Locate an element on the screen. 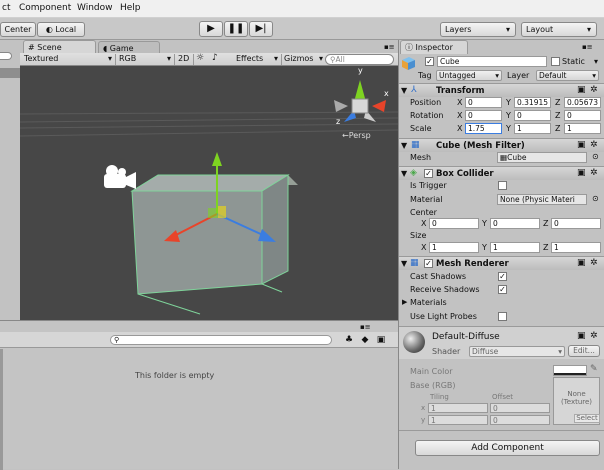  eyedropper-icon: ✎ is located at coordinates (594, 369).